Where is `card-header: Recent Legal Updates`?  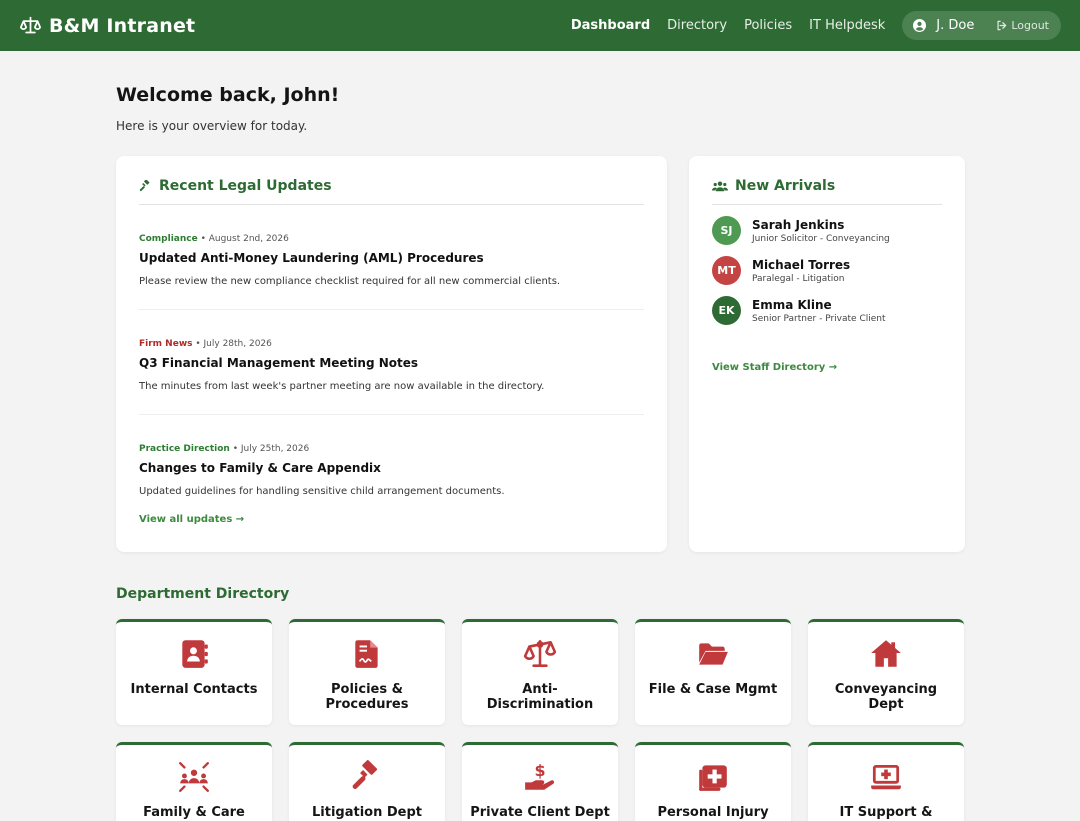
card-header: Recent Legal Updates is located at coordinates (391, 191).